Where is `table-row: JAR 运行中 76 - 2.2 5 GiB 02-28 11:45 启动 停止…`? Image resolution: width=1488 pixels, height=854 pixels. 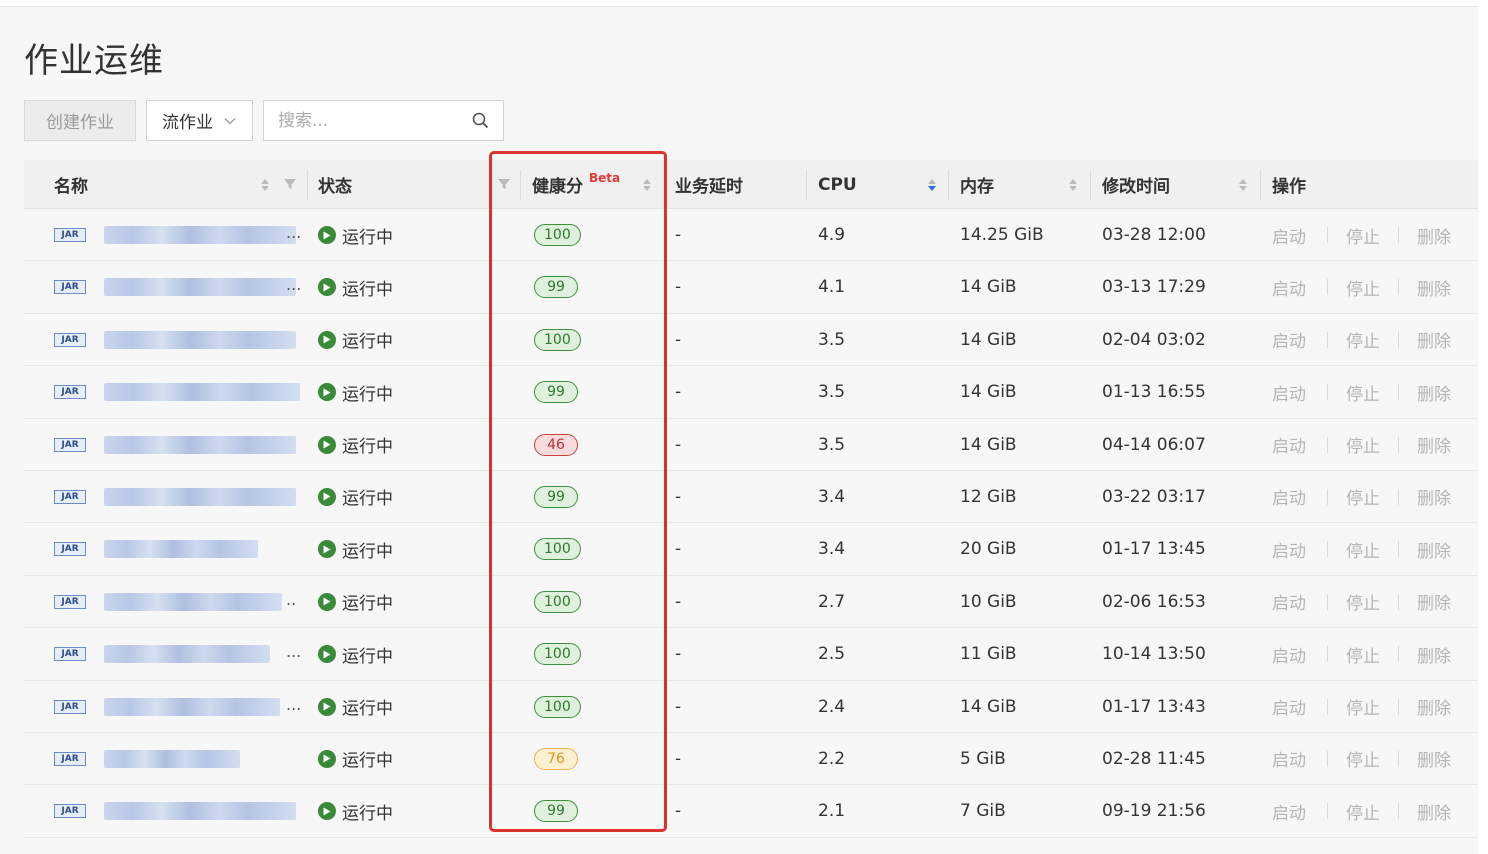
table-row: JAR 运行中 76 - 2.2 5 GiB 02-28 11:45 启动 停止… is located at coordinates (751, 759).